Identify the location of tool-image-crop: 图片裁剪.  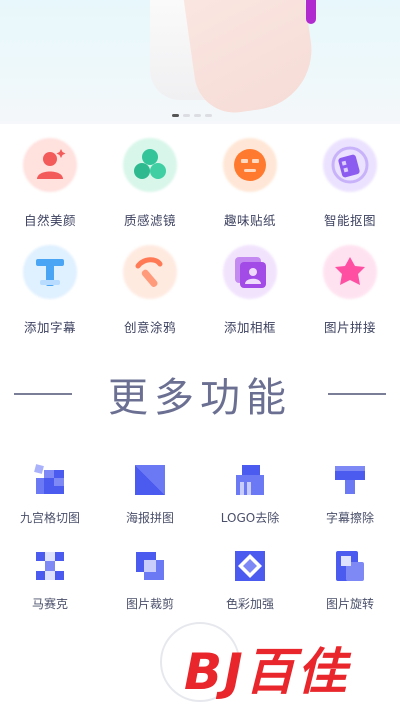
(150, 587).